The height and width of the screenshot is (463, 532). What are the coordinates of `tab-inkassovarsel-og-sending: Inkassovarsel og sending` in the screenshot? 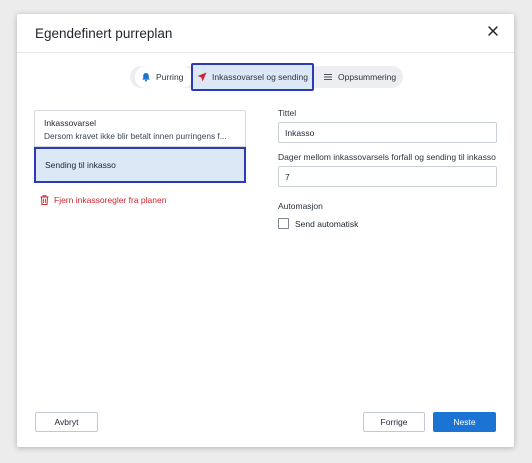 It's located at (252, 77).